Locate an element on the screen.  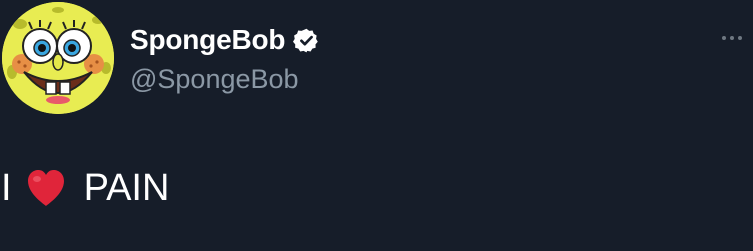
author-handle: @SpongeBob is located at coordinates (214, 79).